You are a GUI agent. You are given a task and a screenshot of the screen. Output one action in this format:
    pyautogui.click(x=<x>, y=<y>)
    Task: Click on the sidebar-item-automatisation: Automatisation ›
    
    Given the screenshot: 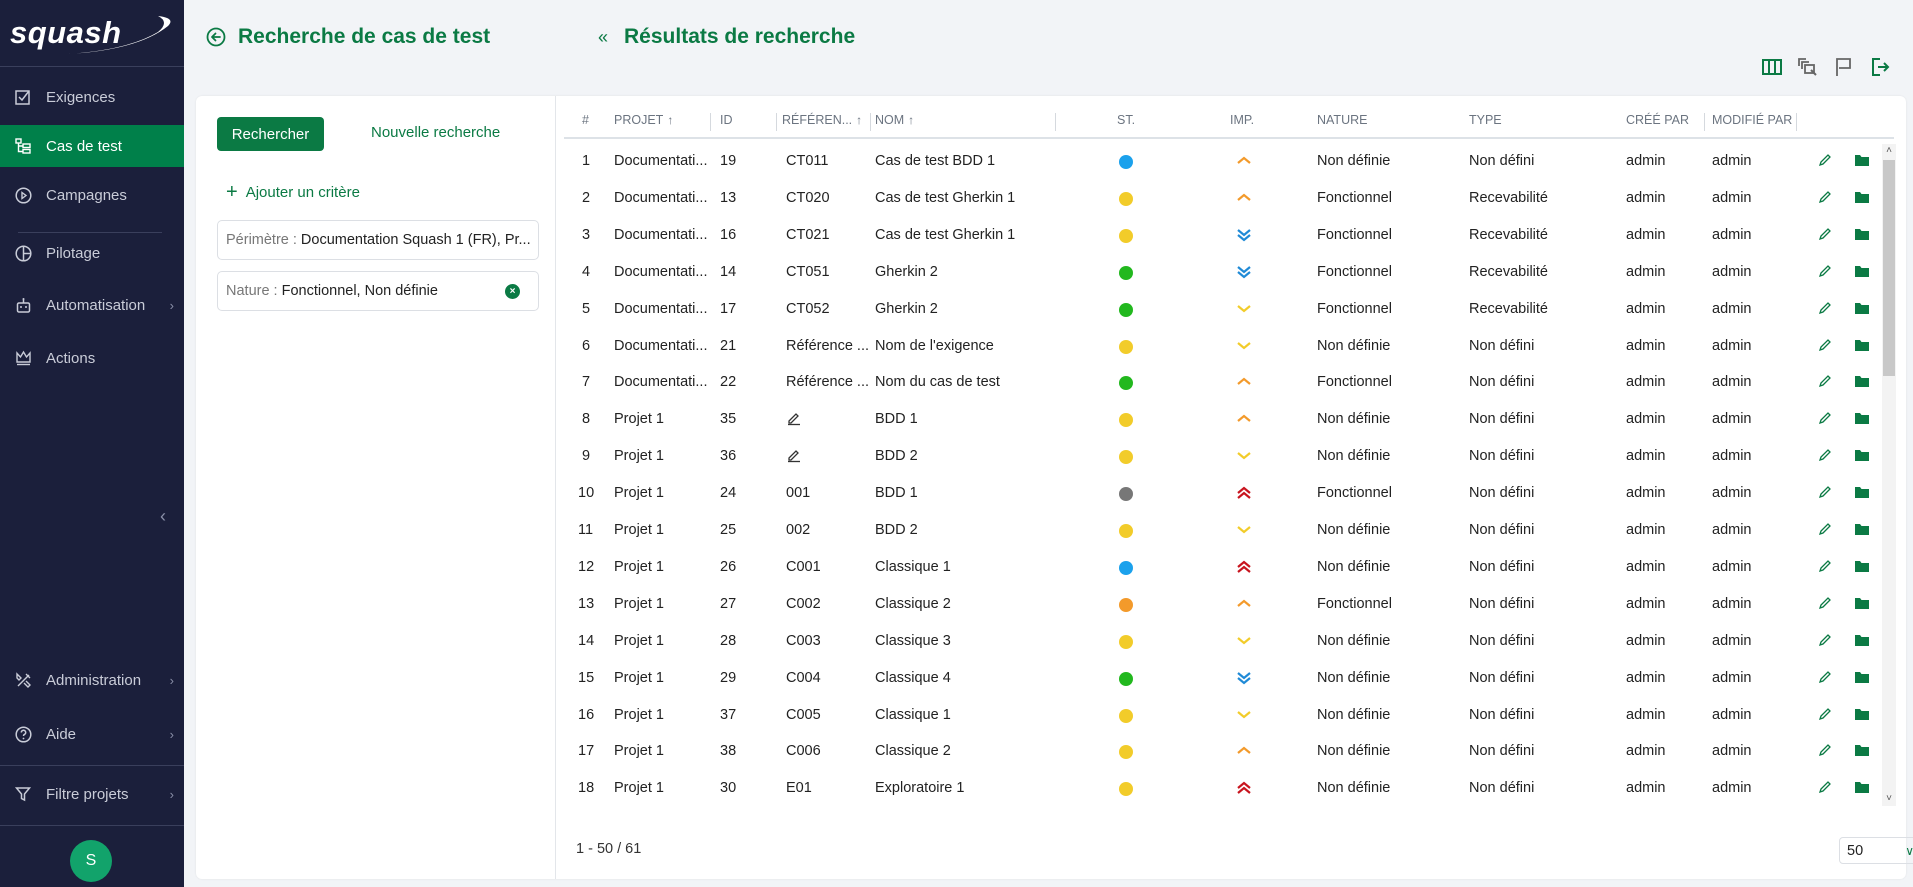 What is the action you would take?
    pyautogui.click(x=92, y=305)
    